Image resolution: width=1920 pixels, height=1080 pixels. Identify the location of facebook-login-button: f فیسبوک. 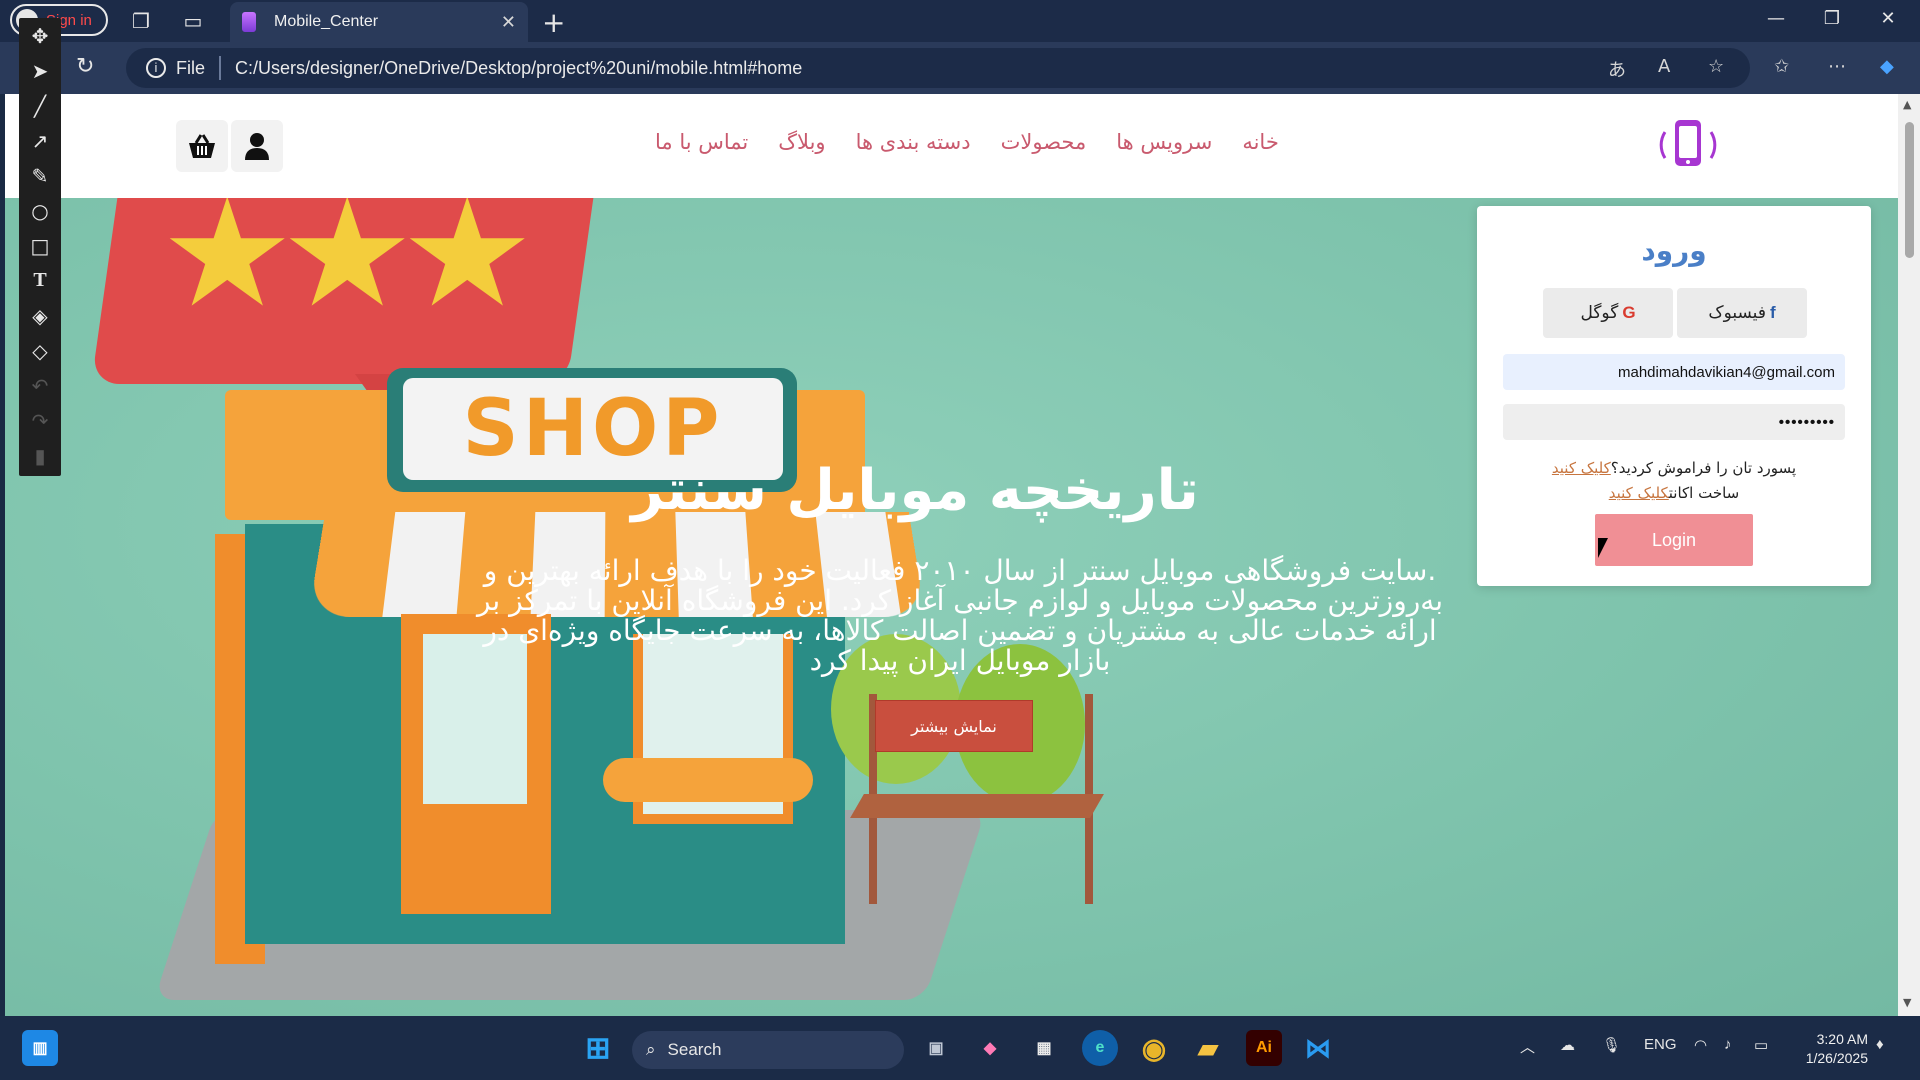
(1742, 313).